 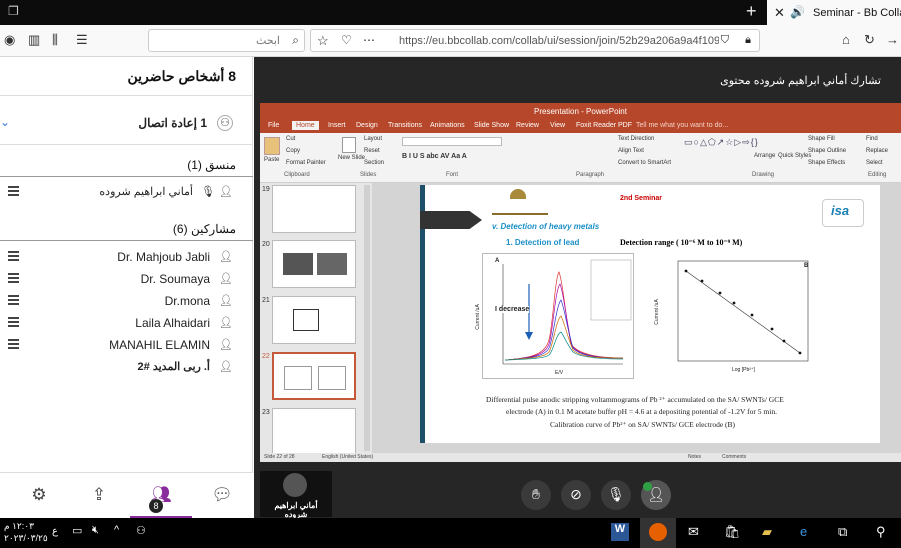 What do you see at coordinates (306, 163) in the screenshot?
I see `format-painter-label: Format Painter` at bounding box center [306, 163].